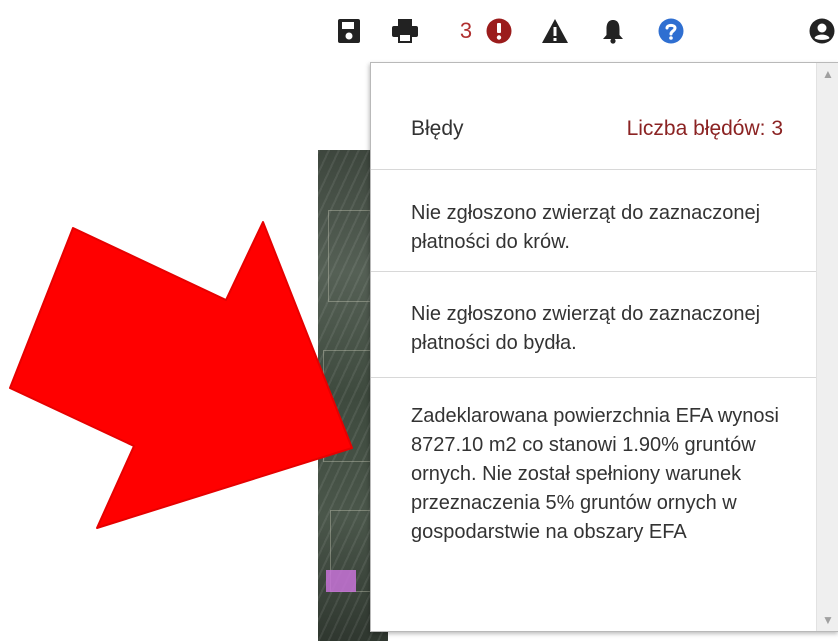 The image size is (838, 641). I want to click on errors-count-label: Liczba błędów: 3, so click(704, 128).